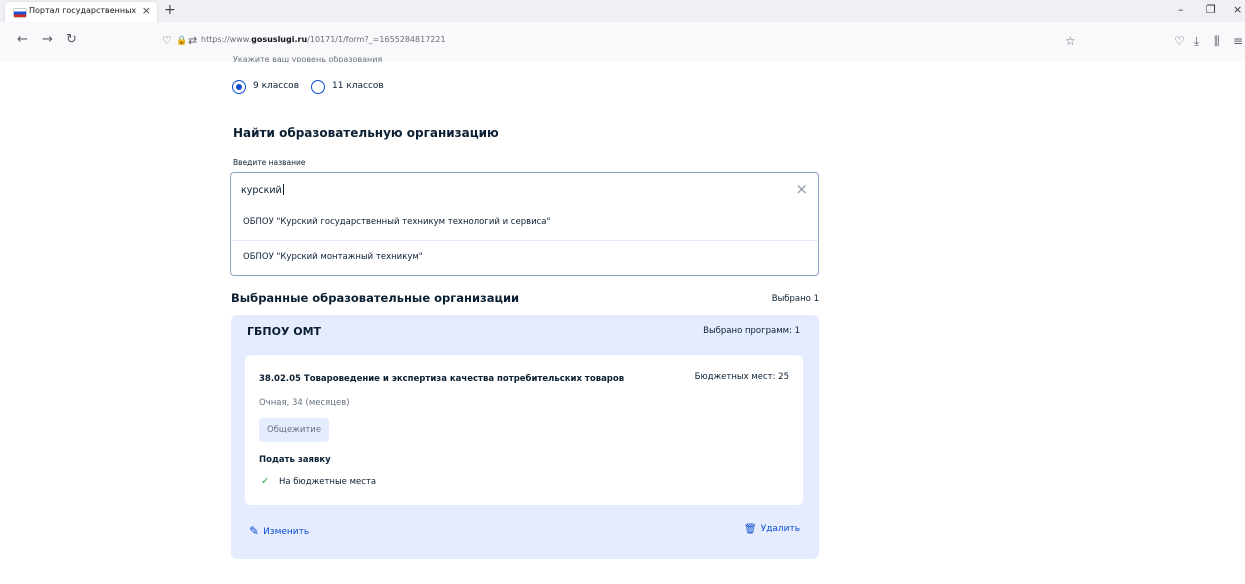  What do you see at coordinates (1238, 41) in the screenshot?
I see `menu-icon: ≡` at bounding box center [1238, 41].